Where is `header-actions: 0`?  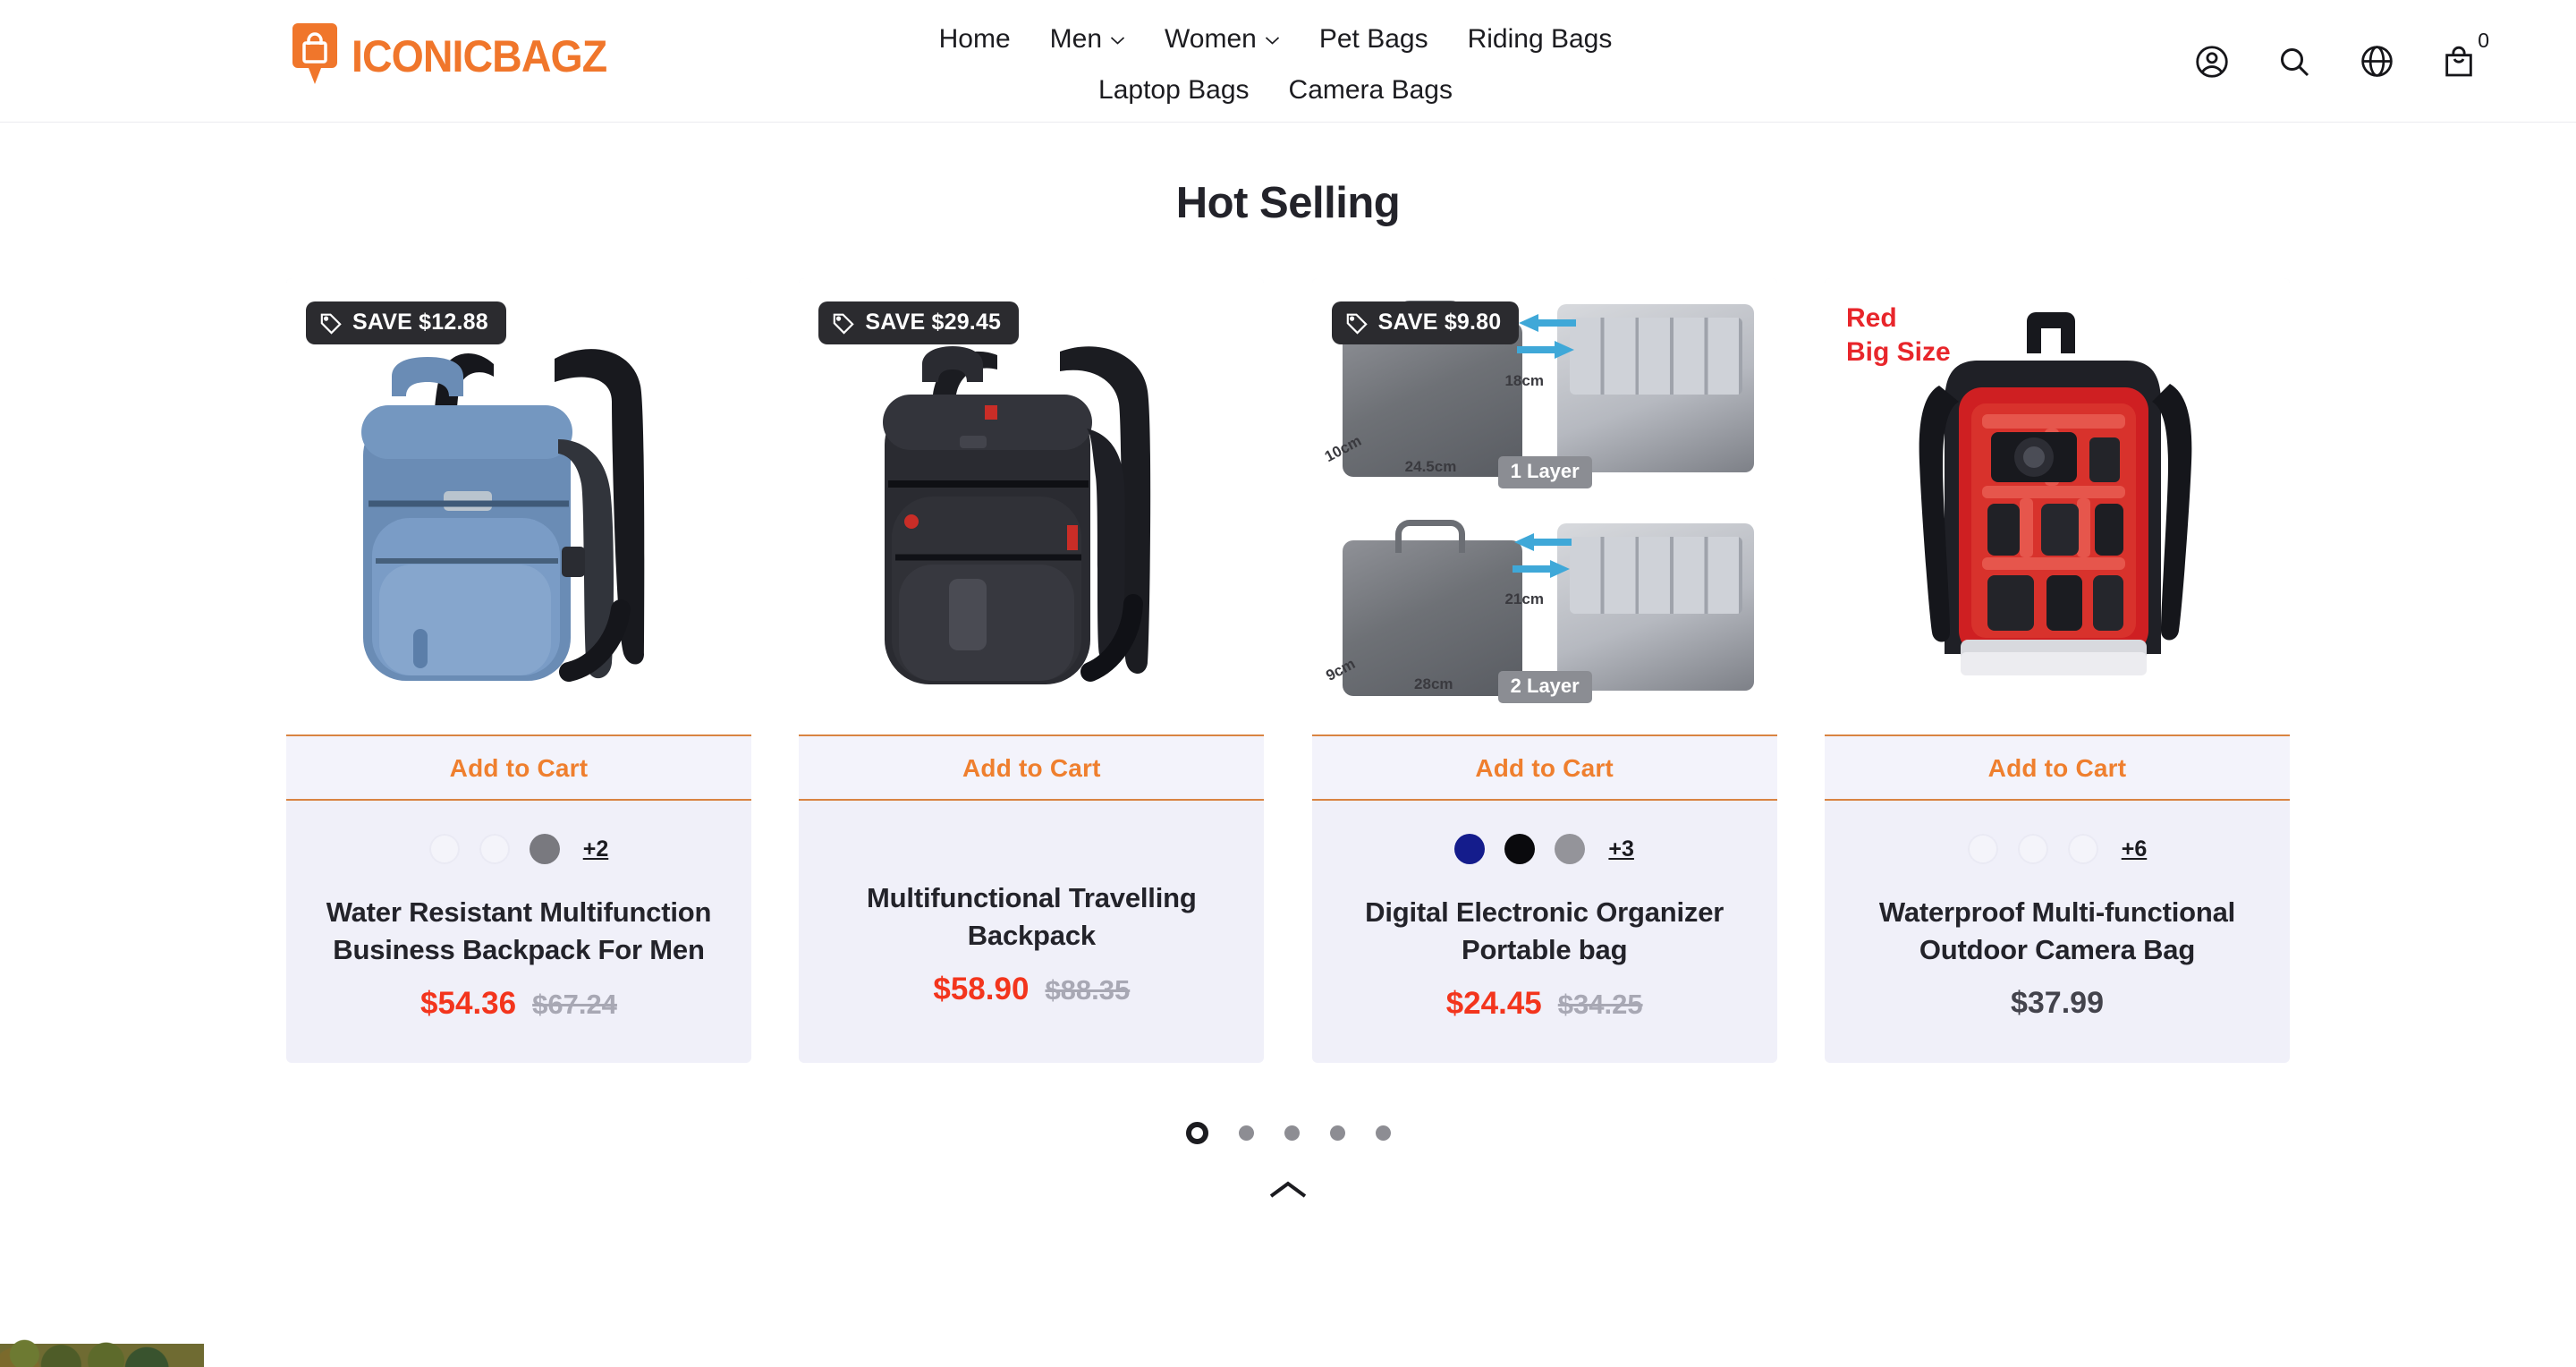
header-actions: 0 is located at coordinates (2341, 61).